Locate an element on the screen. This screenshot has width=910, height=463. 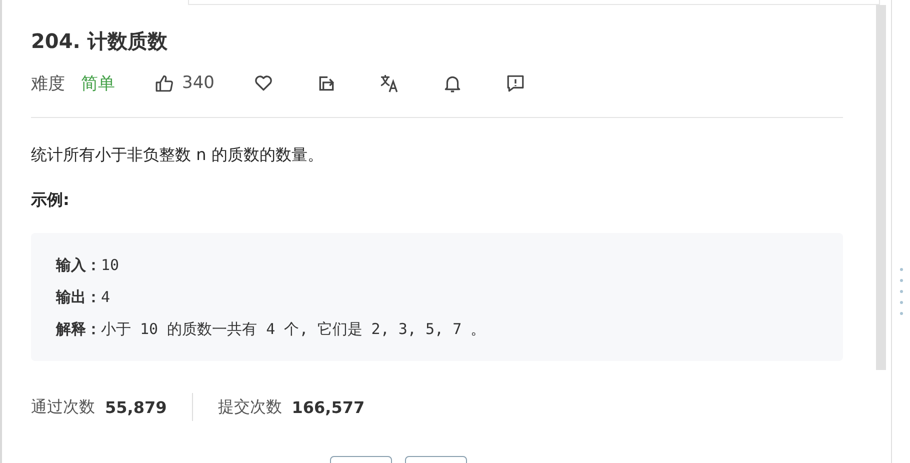
bell-icon is located at coordinates (452, 83).